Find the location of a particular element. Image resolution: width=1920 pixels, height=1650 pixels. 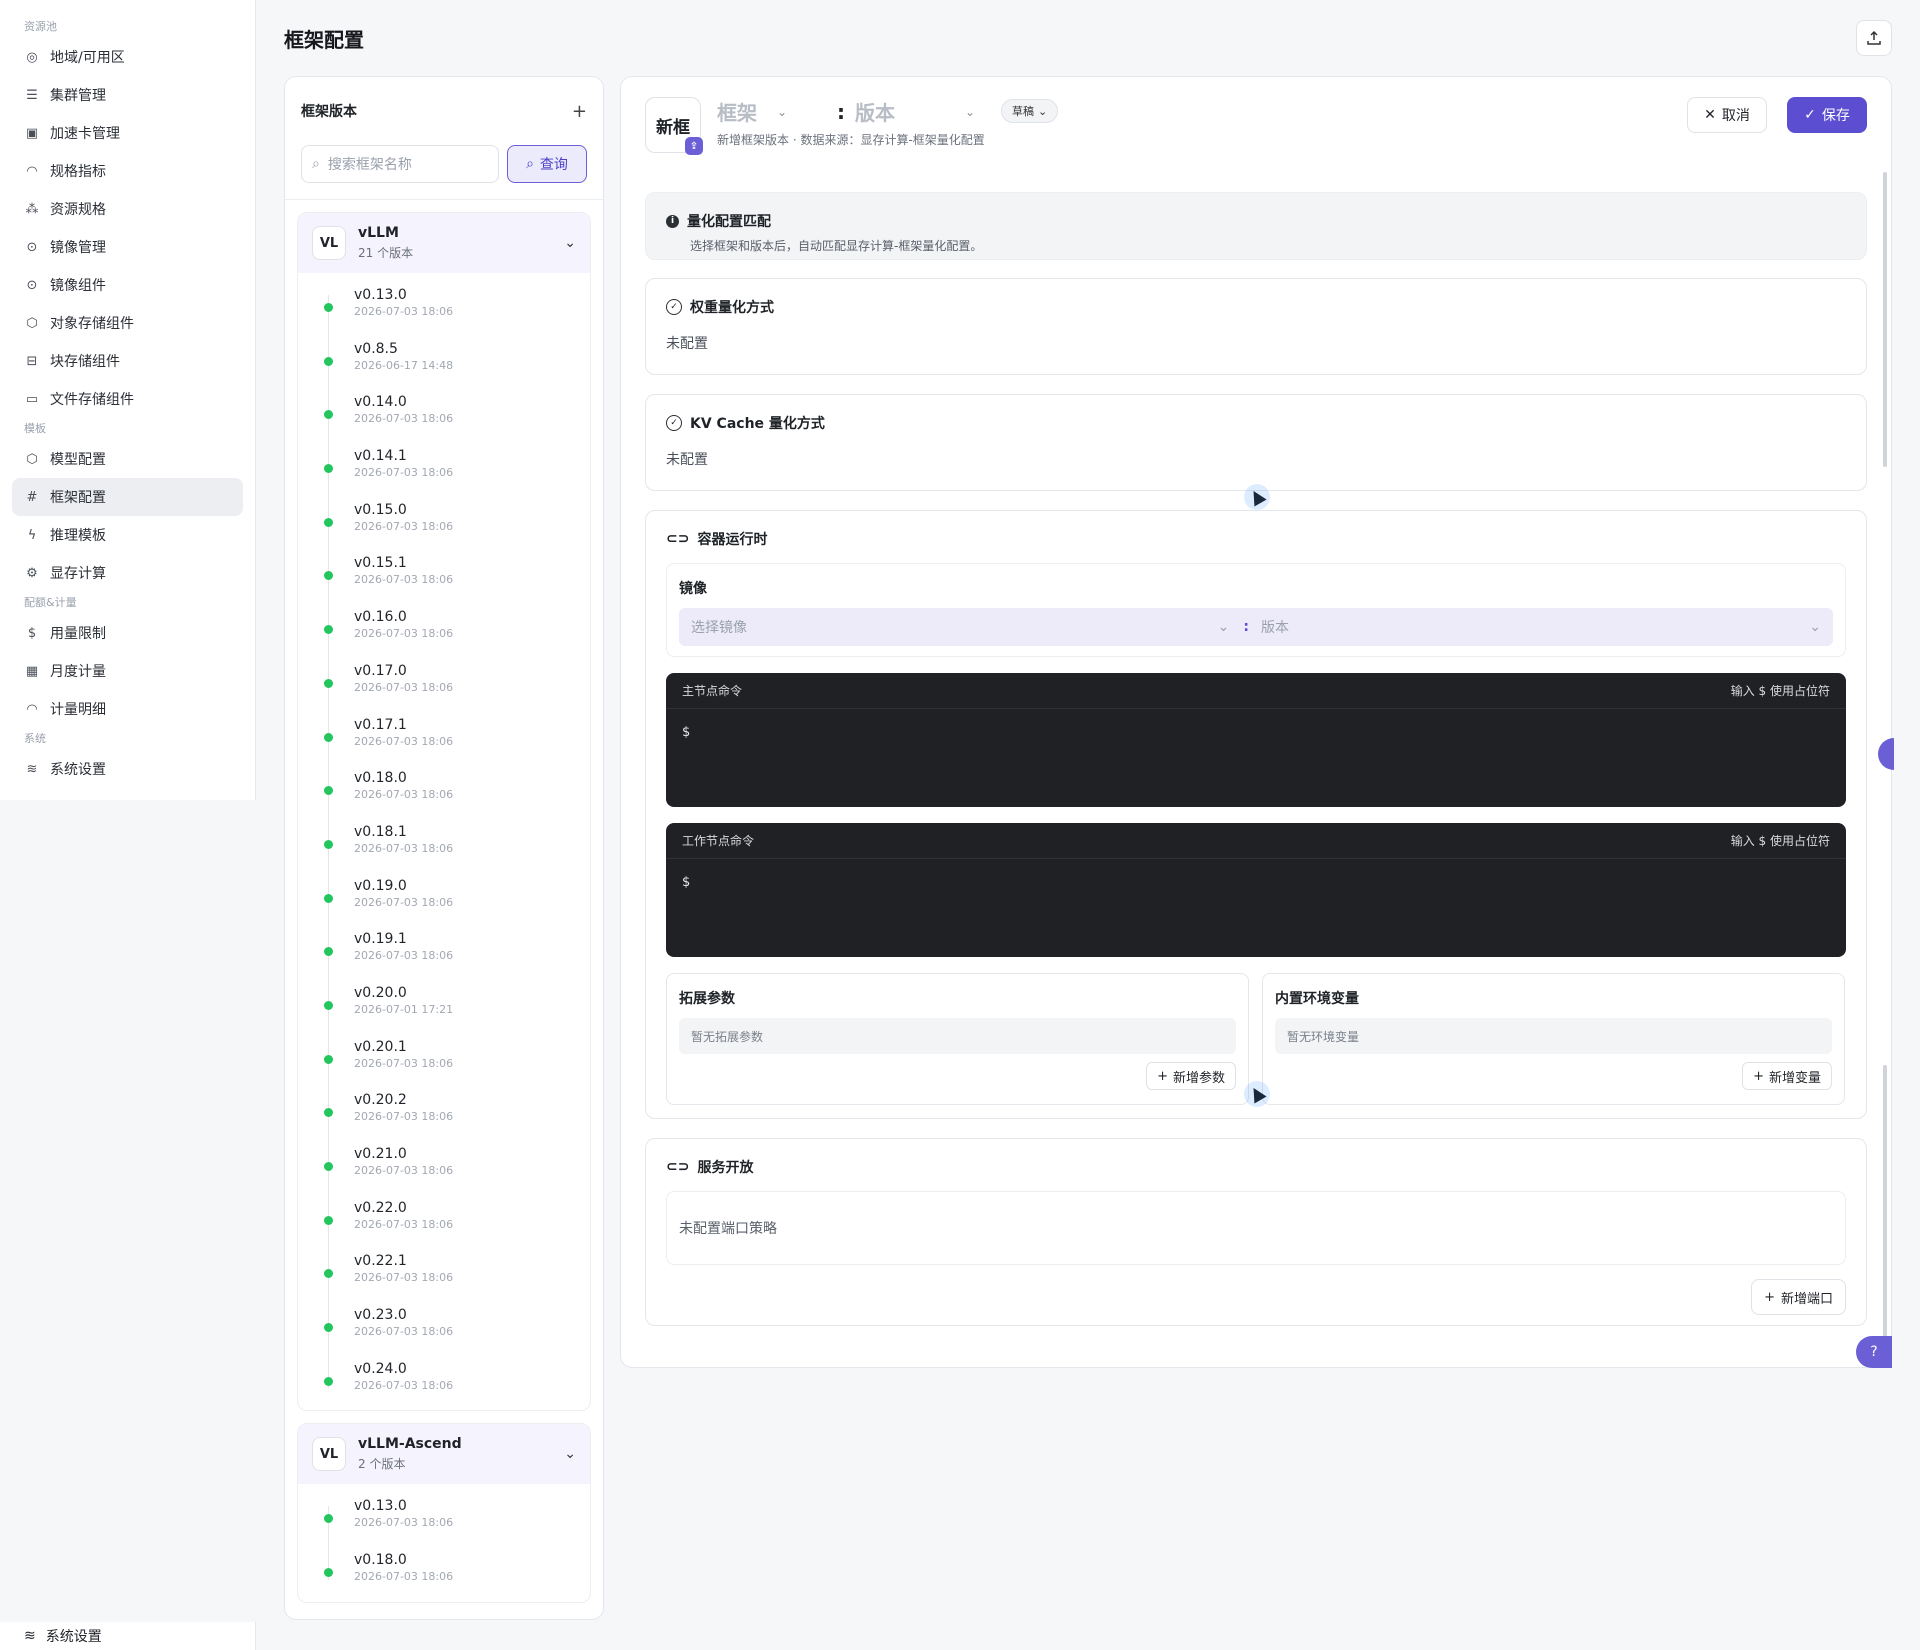

version-item: v0.20.1 2026-07-03 18:06 is located at coordinates (444, 1058).